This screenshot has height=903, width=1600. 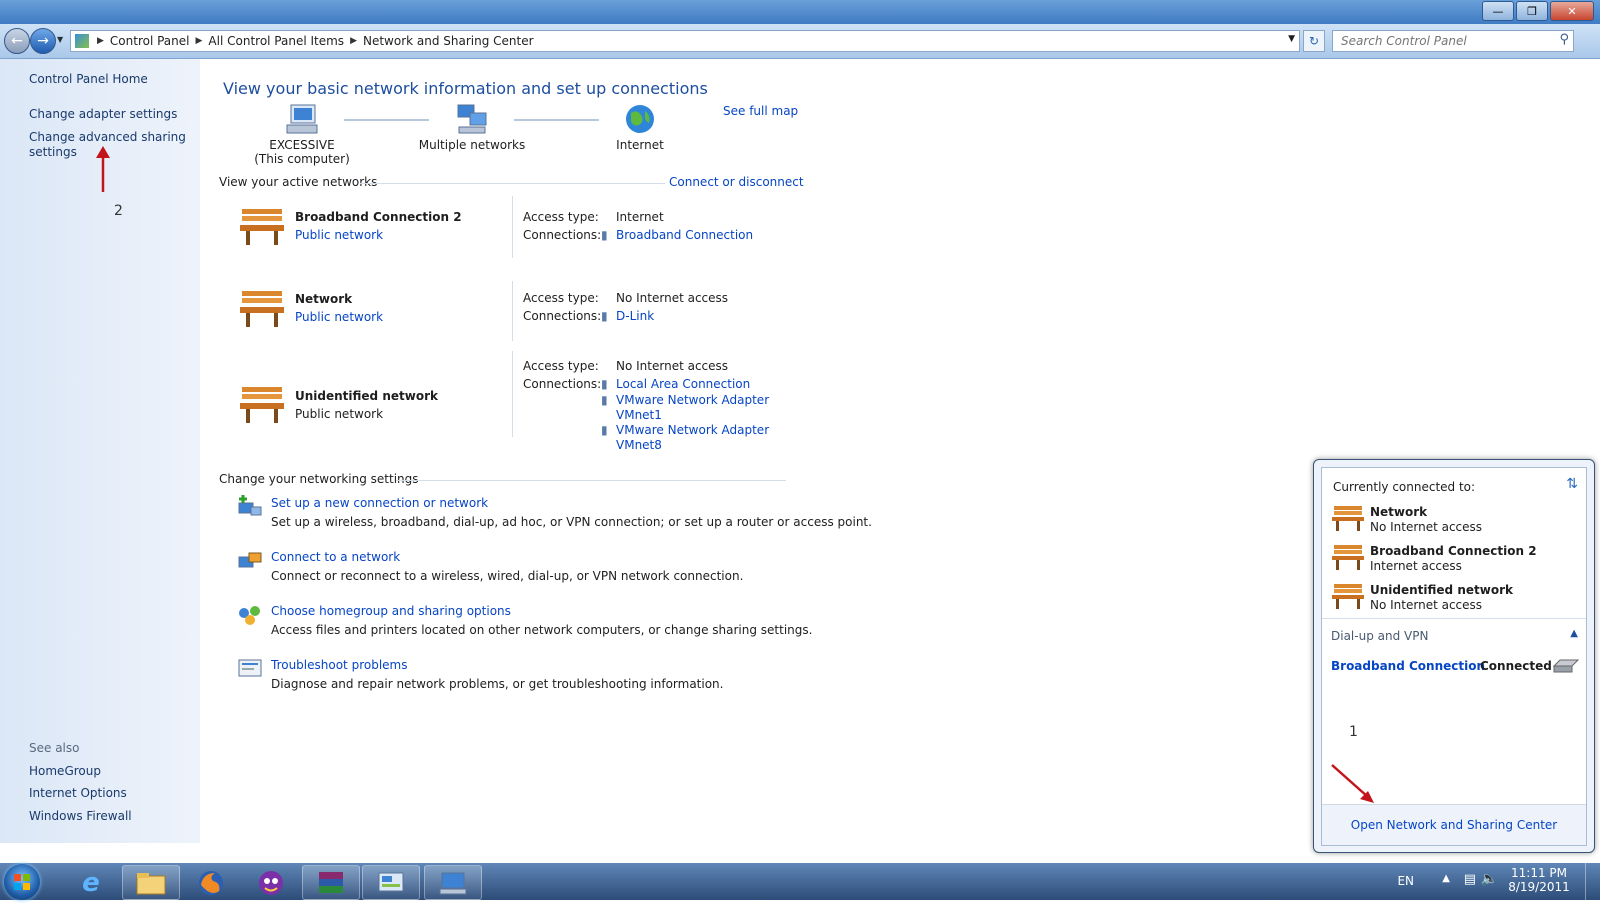 What do you see at coordinates (640, 127) in the screenshot?
I see `map-internet-node: Internet` at bounding box center [640, 127].